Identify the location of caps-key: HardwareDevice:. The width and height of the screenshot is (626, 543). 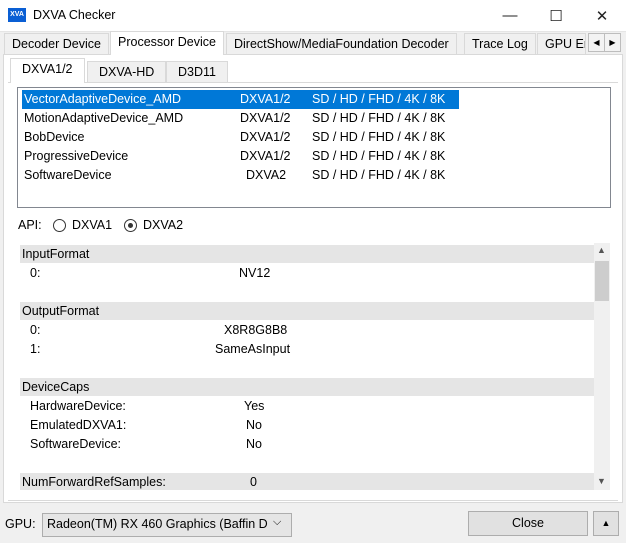
(78, 406).